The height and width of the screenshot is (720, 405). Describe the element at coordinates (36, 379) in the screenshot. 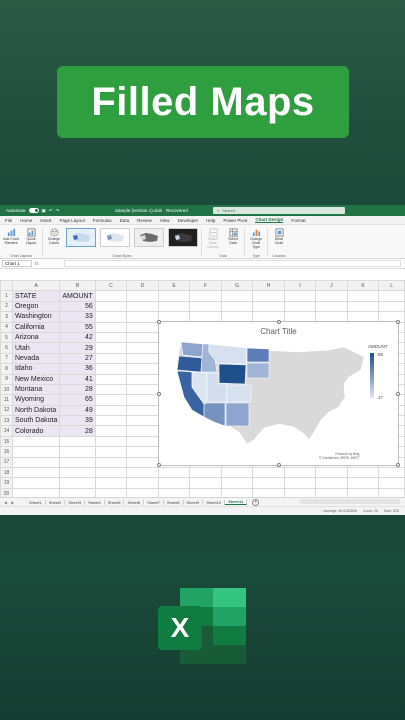

I see `state-cell: New Mexico` at that location.